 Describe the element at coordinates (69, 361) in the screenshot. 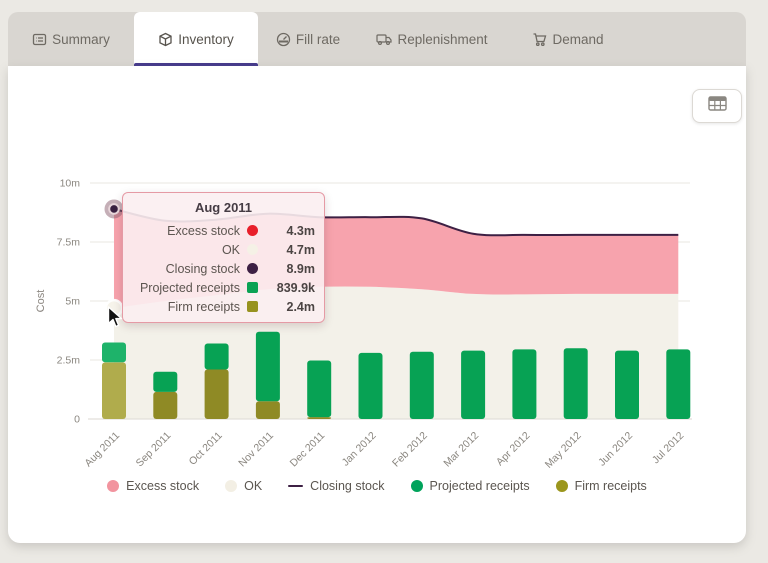

I see `svg-text: 2.5m` at that location.